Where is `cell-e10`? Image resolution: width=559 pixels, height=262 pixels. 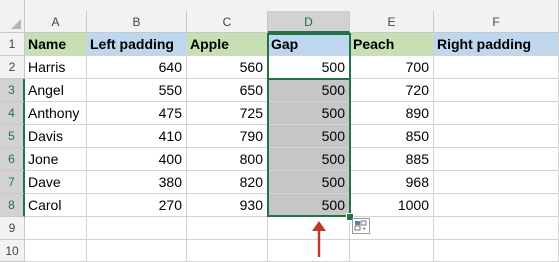 cell-e10 is located at coordinates (392, 251).